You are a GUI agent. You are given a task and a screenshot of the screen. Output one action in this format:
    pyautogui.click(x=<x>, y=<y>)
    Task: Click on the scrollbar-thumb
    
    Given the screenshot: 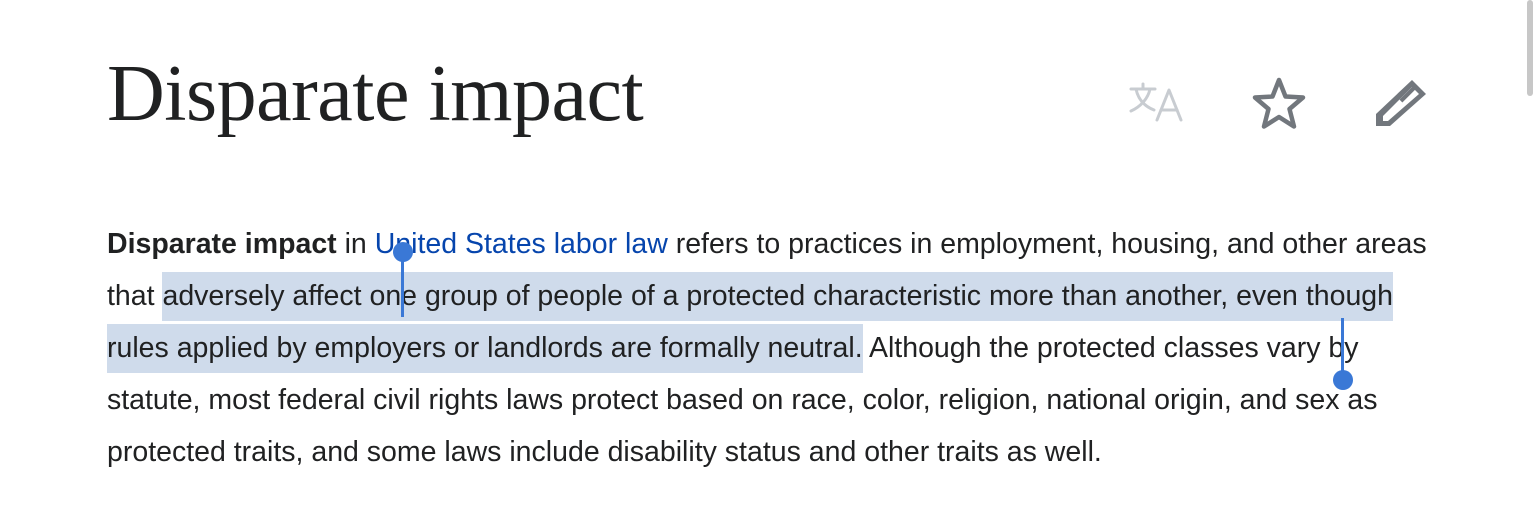 What is the action you would take?
    pyautogui.click(x=1530, y=48)
    